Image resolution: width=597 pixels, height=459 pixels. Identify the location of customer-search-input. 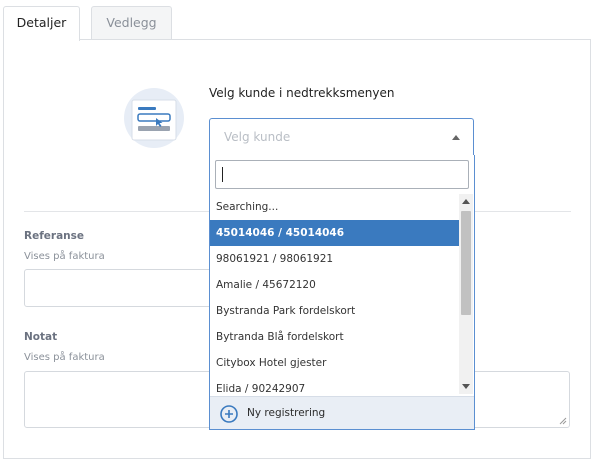
(342, 174).